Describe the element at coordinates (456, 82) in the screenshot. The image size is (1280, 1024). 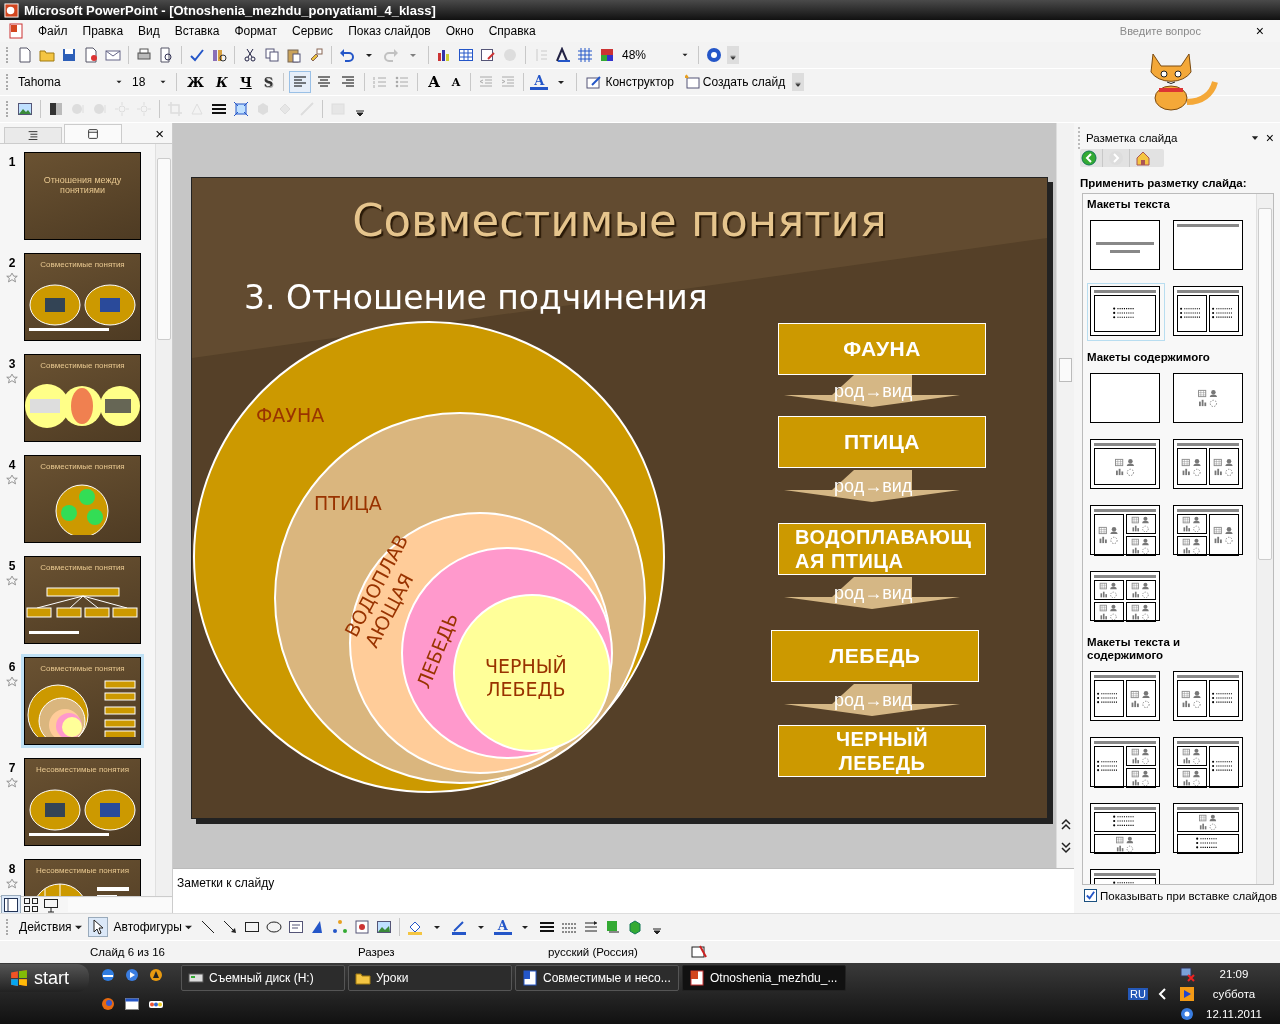
I see `decrease-font-size-button: A` at that location.